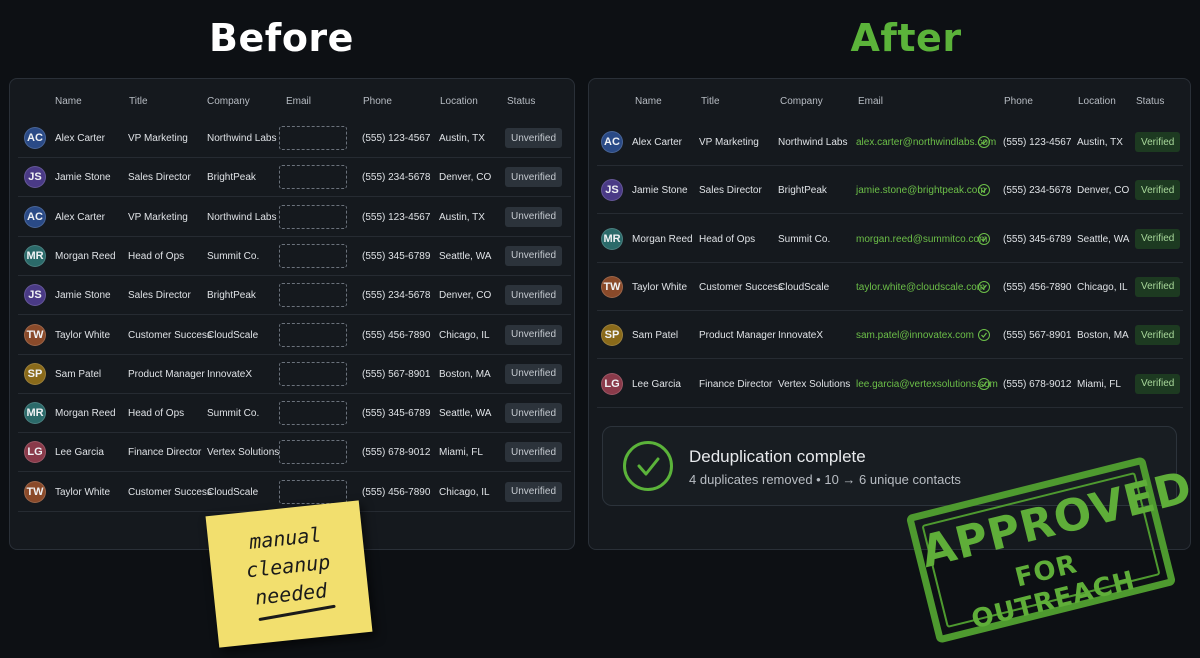  I want to click on verified-check-icon, so click(984, 142).